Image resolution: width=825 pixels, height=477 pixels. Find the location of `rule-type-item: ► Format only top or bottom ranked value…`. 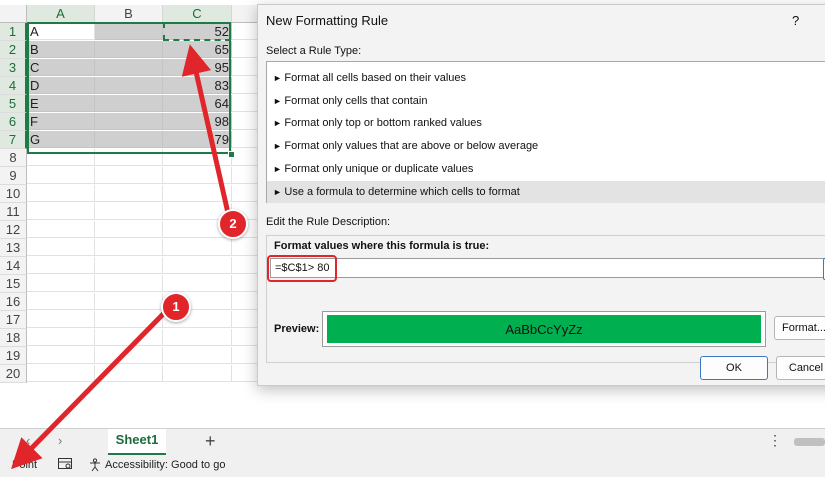

rule-type-item: ► Format only top or bottom ranked value… is located at coordinates (546, 123).